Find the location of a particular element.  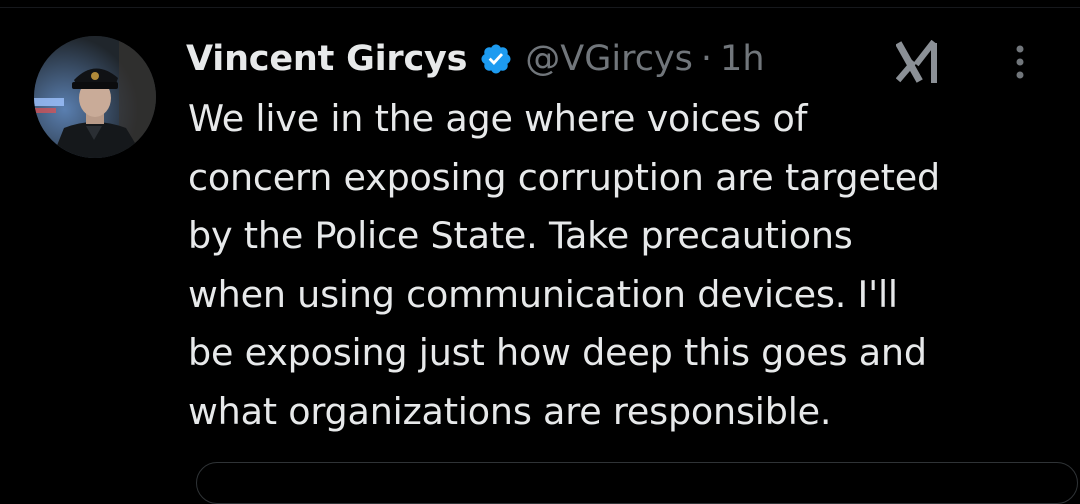

author-name: Vincent Gircys is located at coordinates (326, 59).